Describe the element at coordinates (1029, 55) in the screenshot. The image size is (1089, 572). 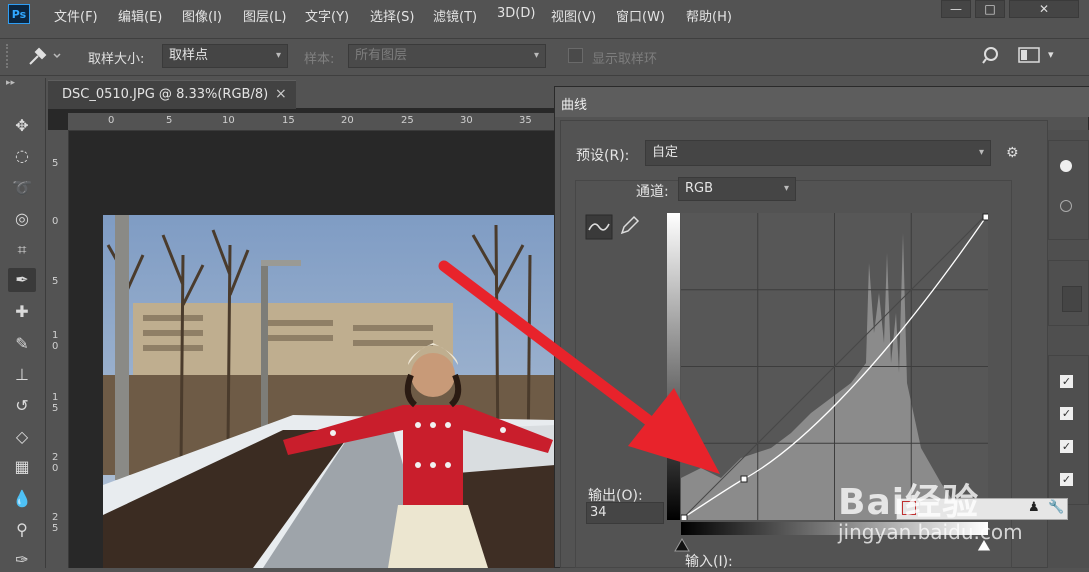
I see `workspace-icon` at that location.